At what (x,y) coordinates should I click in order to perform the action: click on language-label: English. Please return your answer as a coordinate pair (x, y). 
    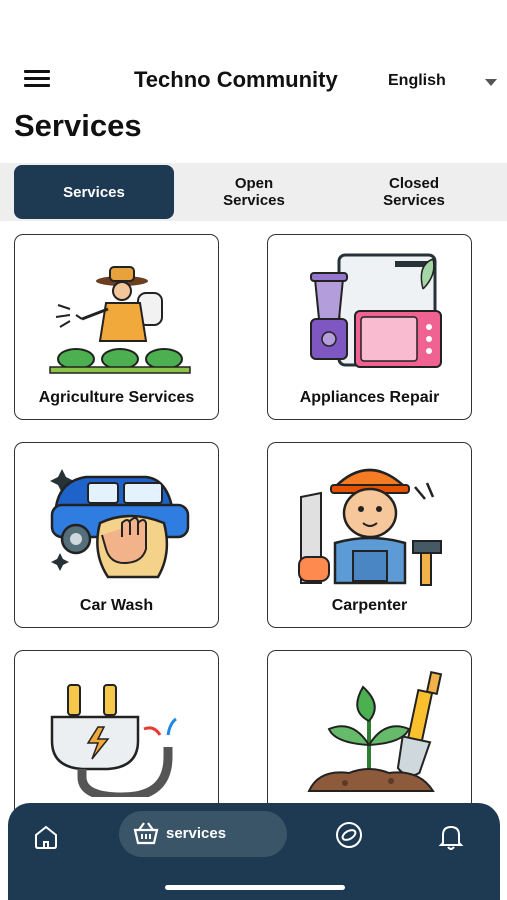
    Looking at the image, I should click on (417, 80).